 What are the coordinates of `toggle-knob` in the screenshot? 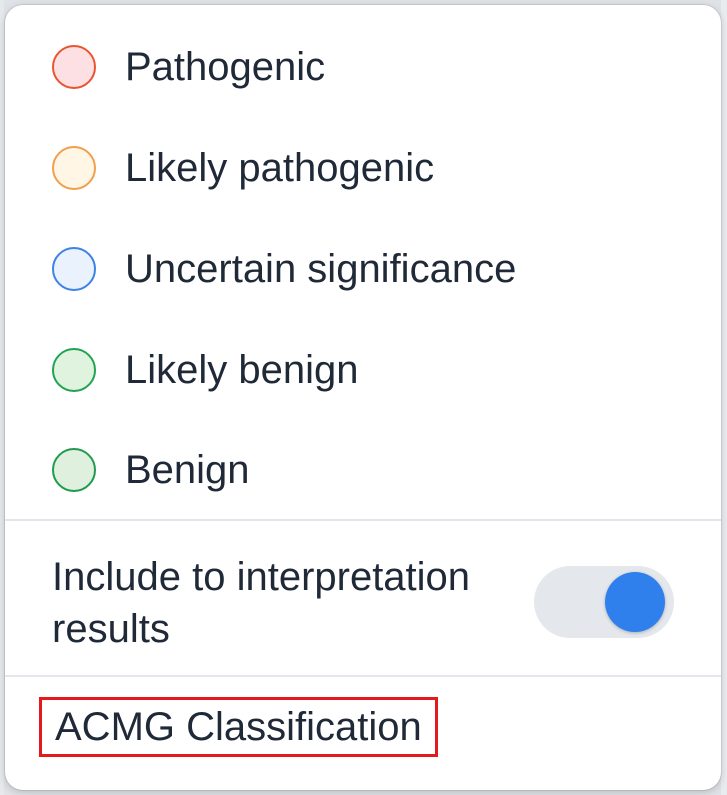 It's located at (635, 602).